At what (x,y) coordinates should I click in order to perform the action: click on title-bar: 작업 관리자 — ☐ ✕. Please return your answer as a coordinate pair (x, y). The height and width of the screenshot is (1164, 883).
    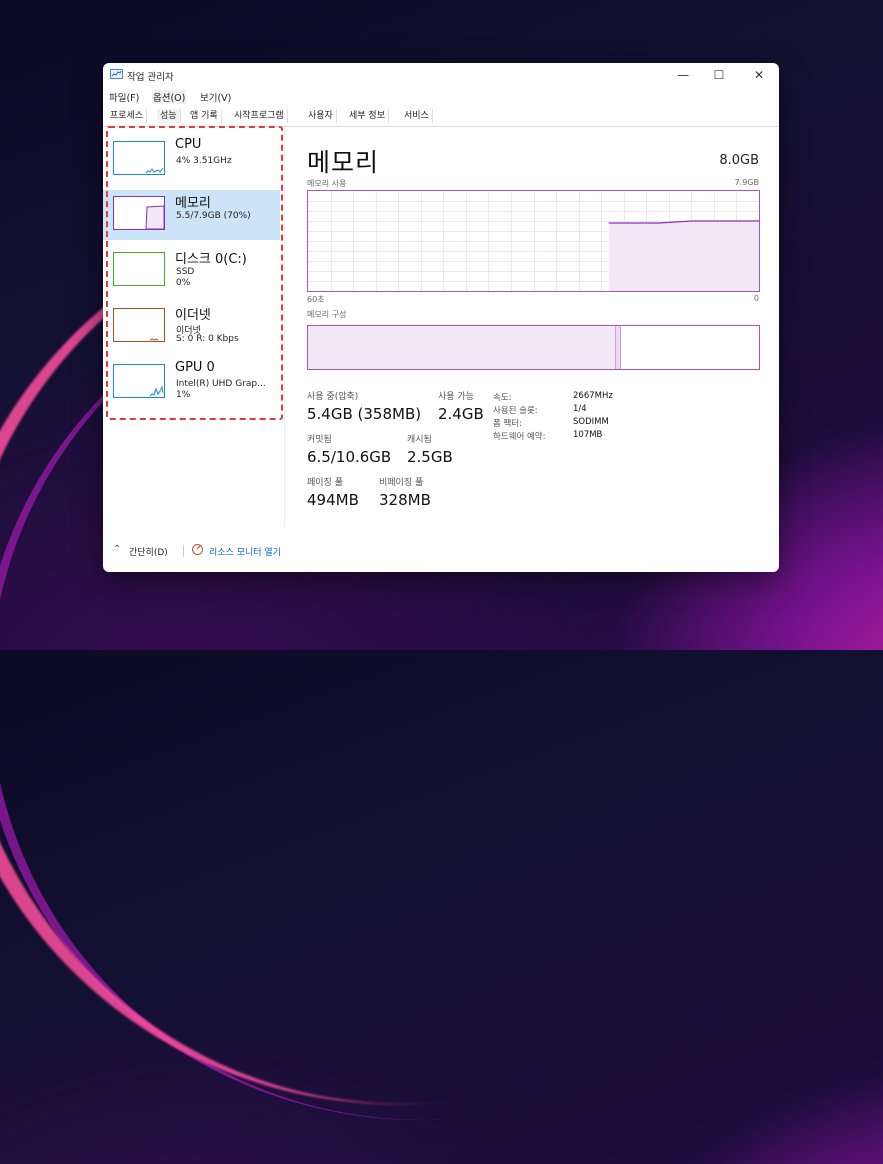
    Looking at the image, I should click on (441, 75).